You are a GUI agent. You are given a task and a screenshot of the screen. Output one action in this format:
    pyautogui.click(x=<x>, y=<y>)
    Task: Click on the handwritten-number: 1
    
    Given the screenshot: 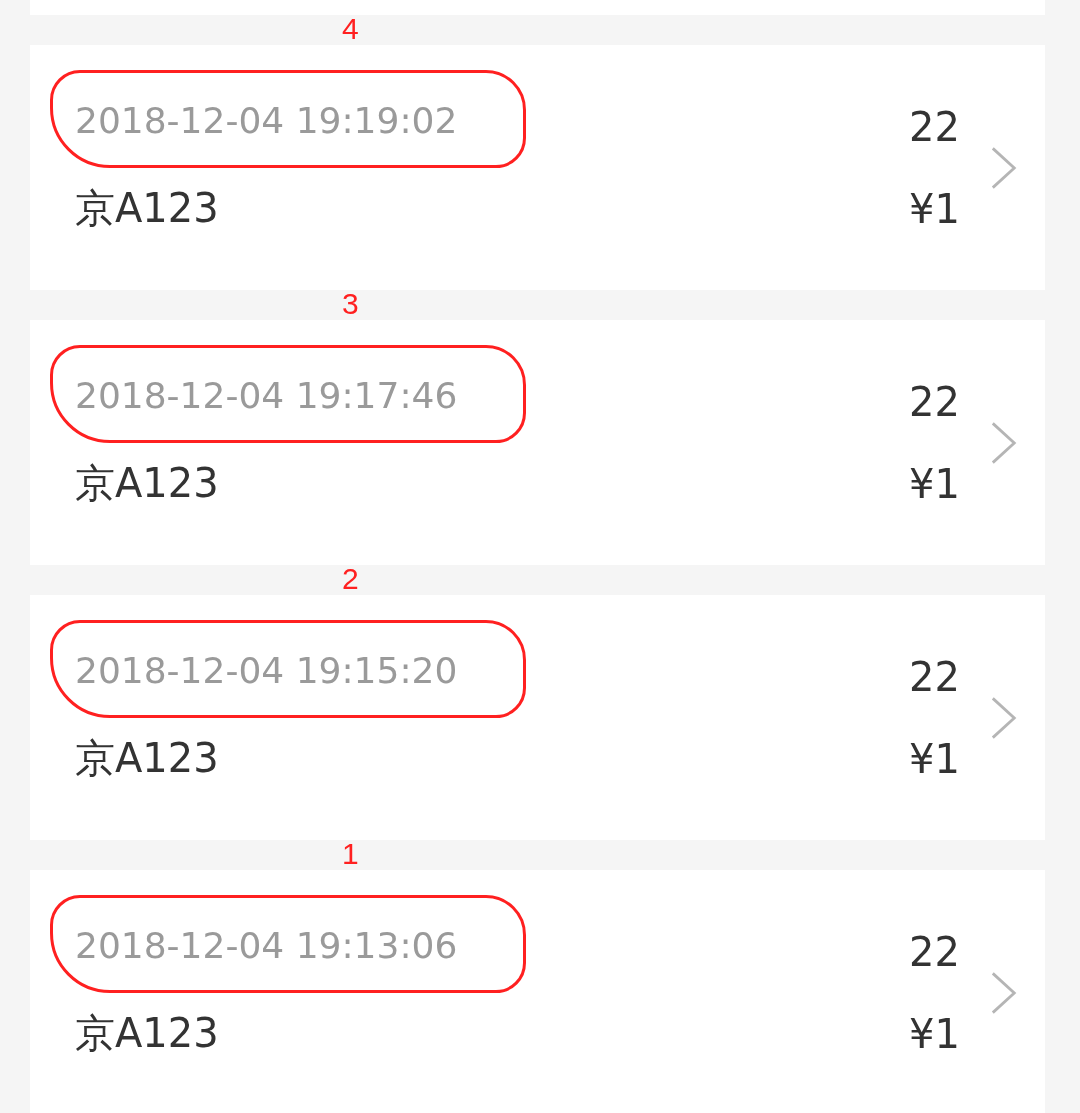 What is the action you would take?
    pyautogui.click(x=350, y=854)
    